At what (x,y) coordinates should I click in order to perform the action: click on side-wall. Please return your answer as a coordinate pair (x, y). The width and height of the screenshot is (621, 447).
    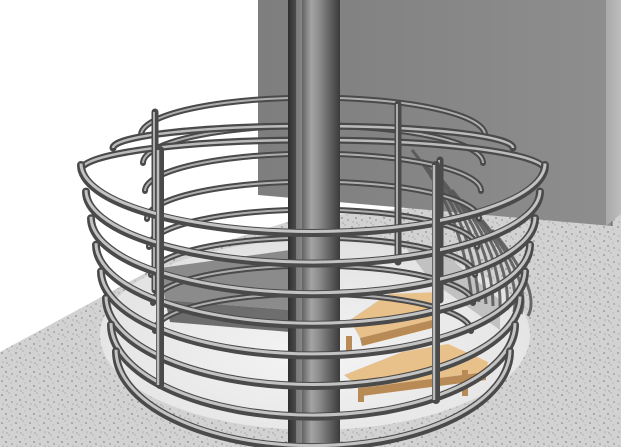
    Looking at the image, I should click on (613, 113).